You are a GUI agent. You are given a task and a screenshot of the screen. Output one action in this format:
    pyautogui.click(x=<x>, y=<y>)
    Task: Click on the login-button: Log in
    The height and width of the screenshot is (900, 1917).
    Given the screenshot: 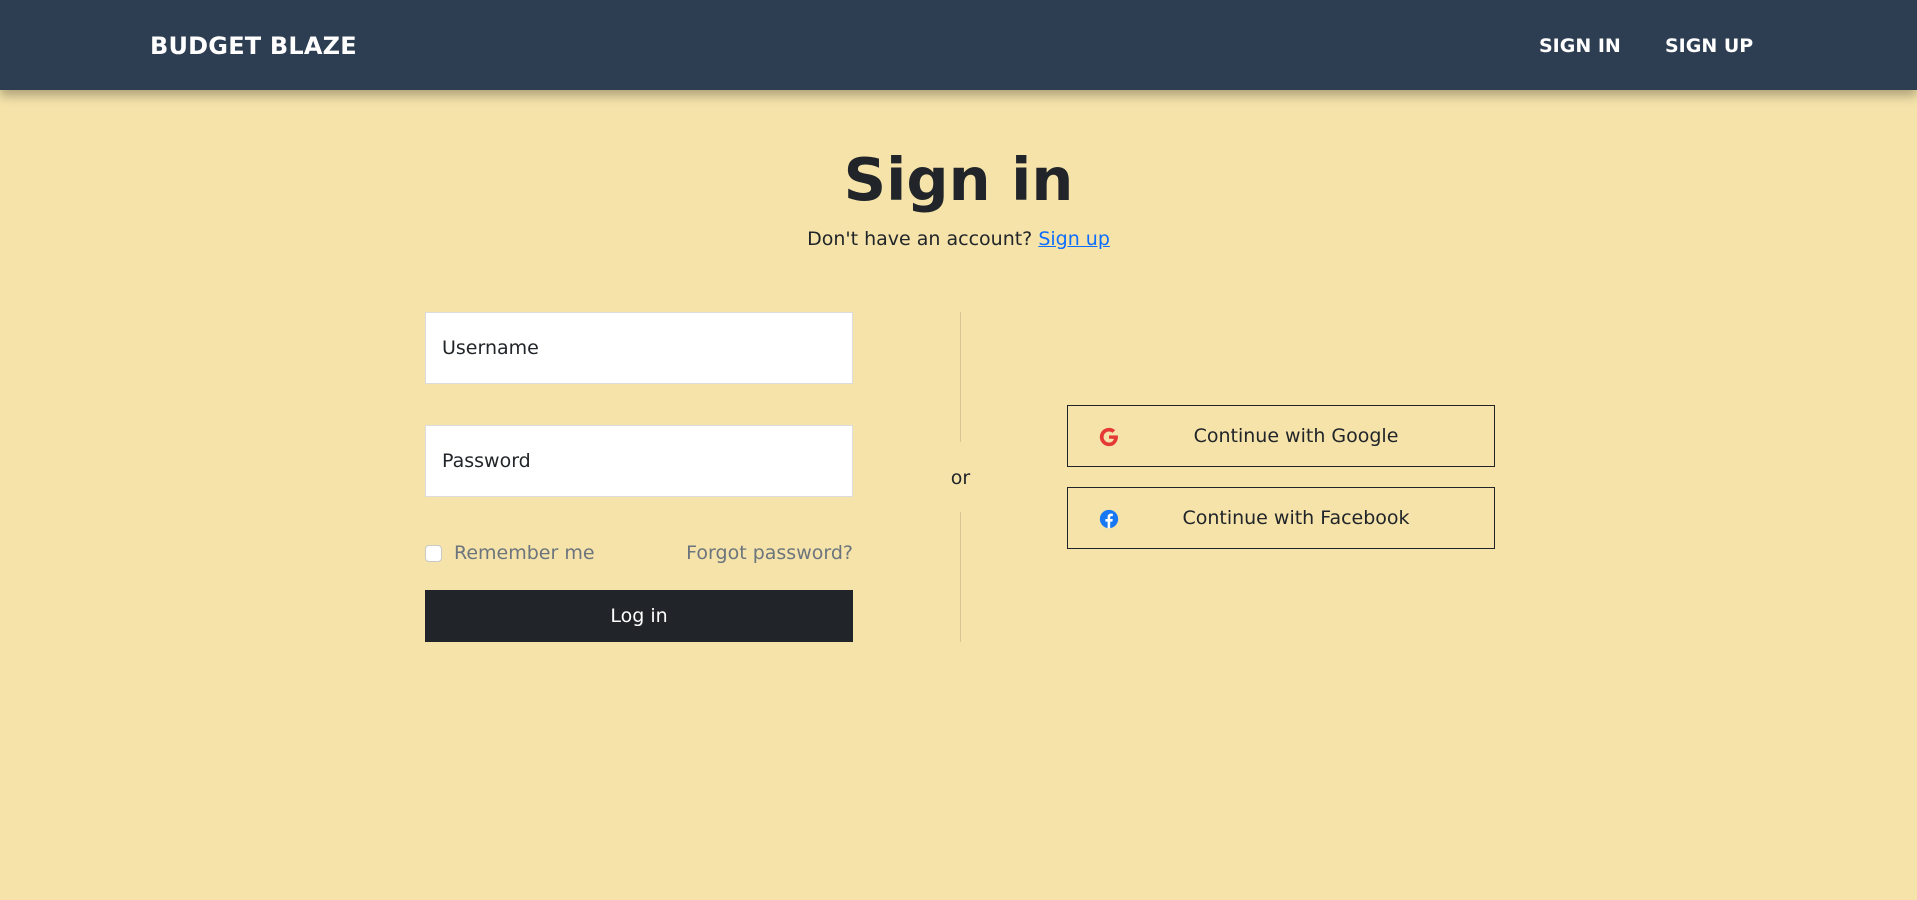 What is the action you would take?
    pyautogui.click(x=639, y=616)
    